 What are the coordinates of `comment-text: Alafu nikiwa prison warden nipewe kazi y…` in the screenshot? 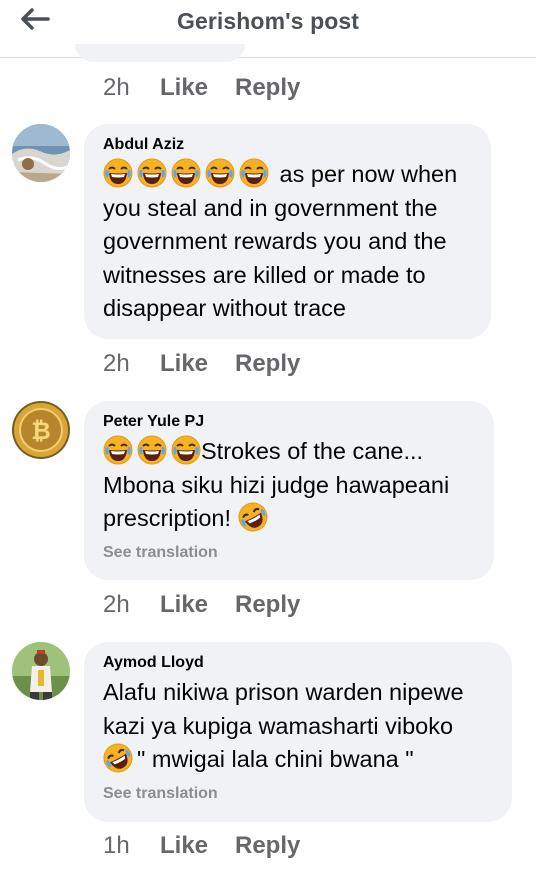 It's located at (298, 726).